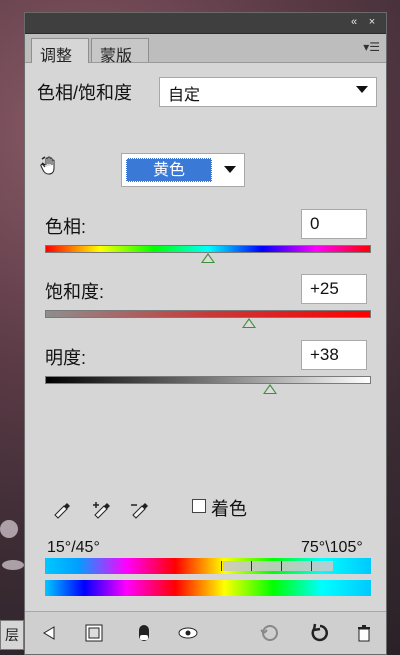 The image size is (400, 655). What do you see at coordinates (278, 566) in the screenshot?
I see `range-selection` at bounding box center [278, 566].